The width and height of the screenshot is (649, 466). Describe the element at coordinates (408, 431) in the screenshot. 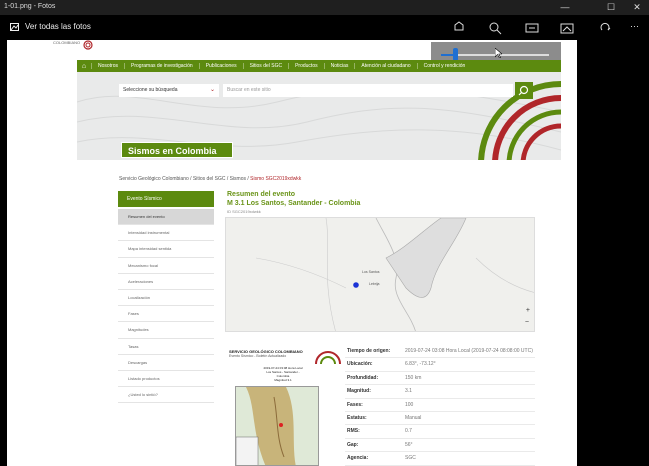

I see `detail-value: 0.7` at that location.